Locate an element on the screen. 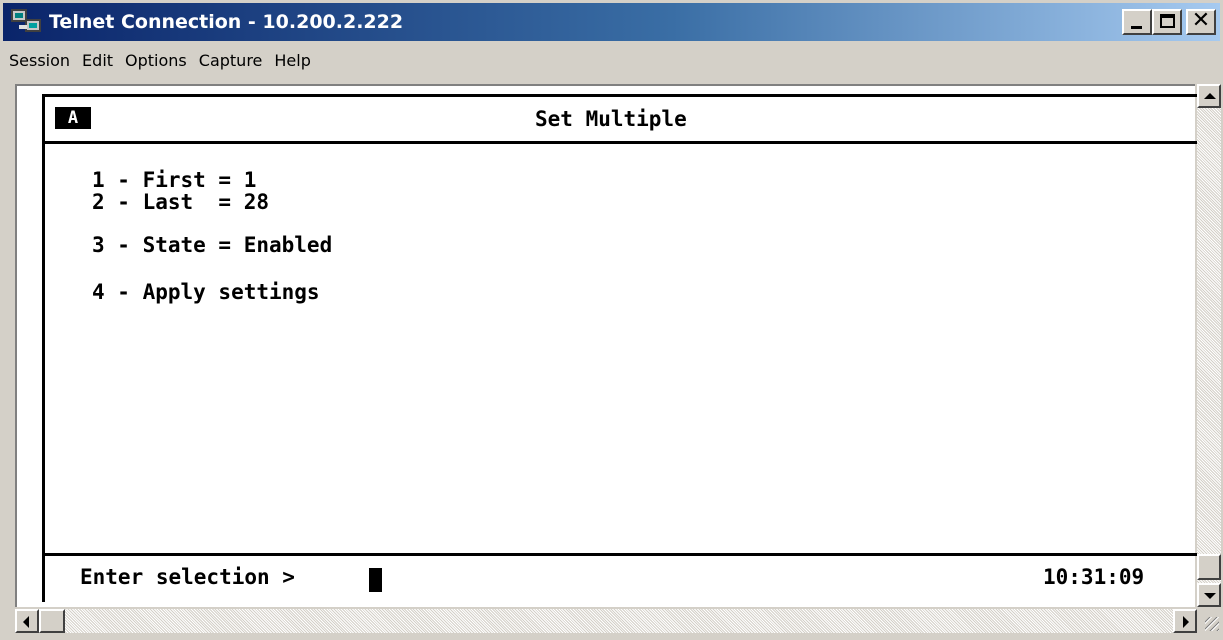  horizontal-scroll-thumb is located at coordinates (52, 621).